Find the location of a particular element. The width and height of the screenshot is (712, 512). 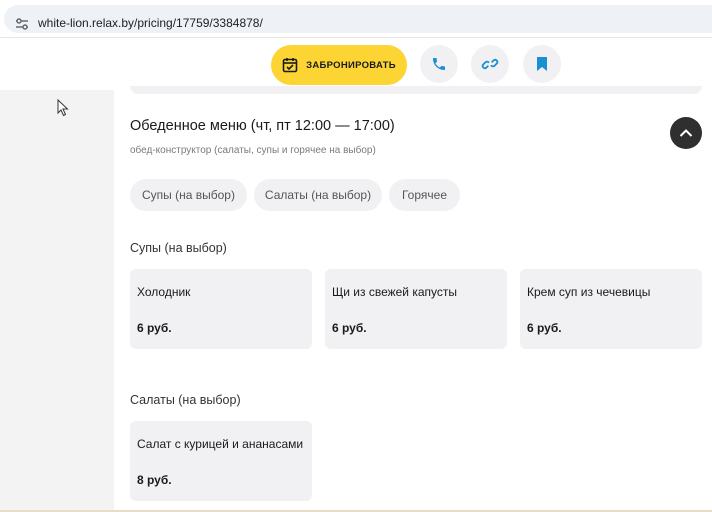

chevron-up-icon is located at coordinates (686, 133).